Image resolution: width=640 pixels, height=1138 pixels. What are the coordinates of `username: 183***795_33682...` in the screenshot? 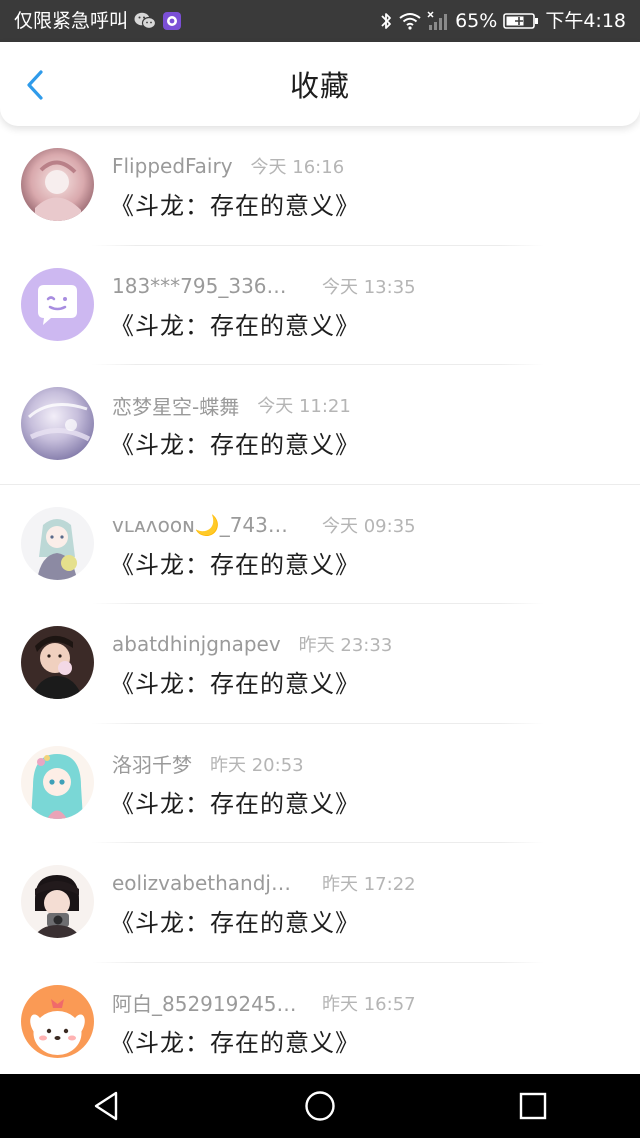 It's located at (204, 285).